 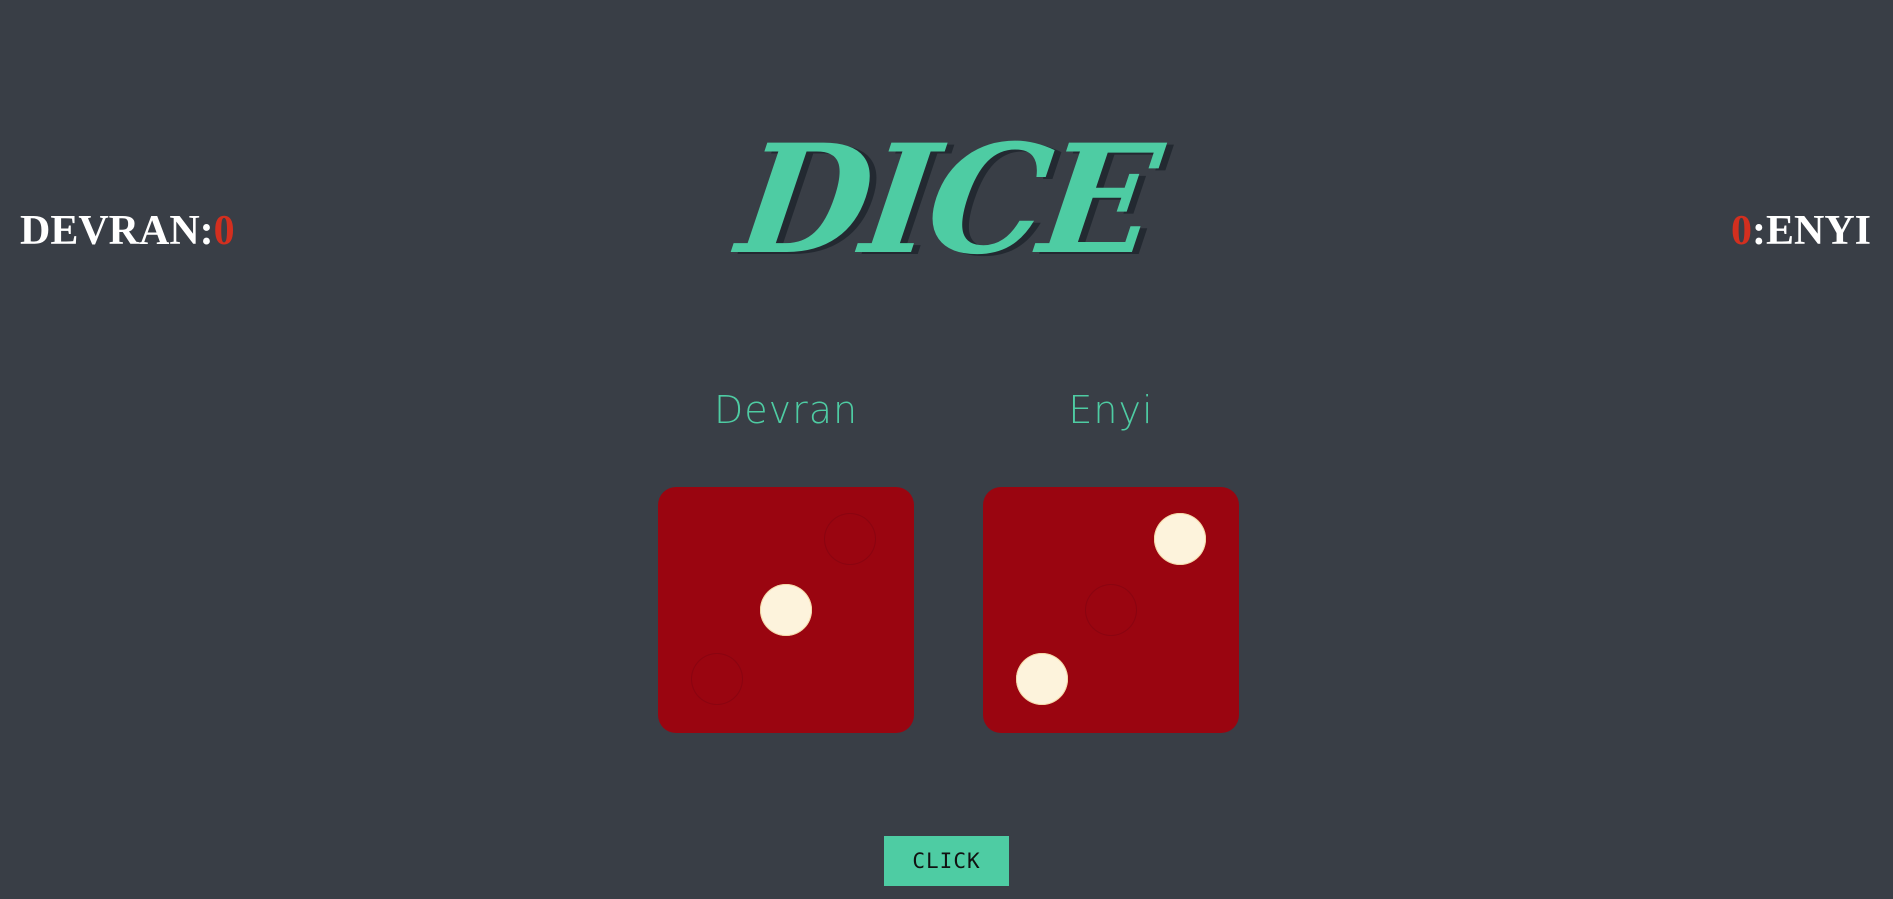 I want to click on die-enyi, so click(x=1111, y=610).